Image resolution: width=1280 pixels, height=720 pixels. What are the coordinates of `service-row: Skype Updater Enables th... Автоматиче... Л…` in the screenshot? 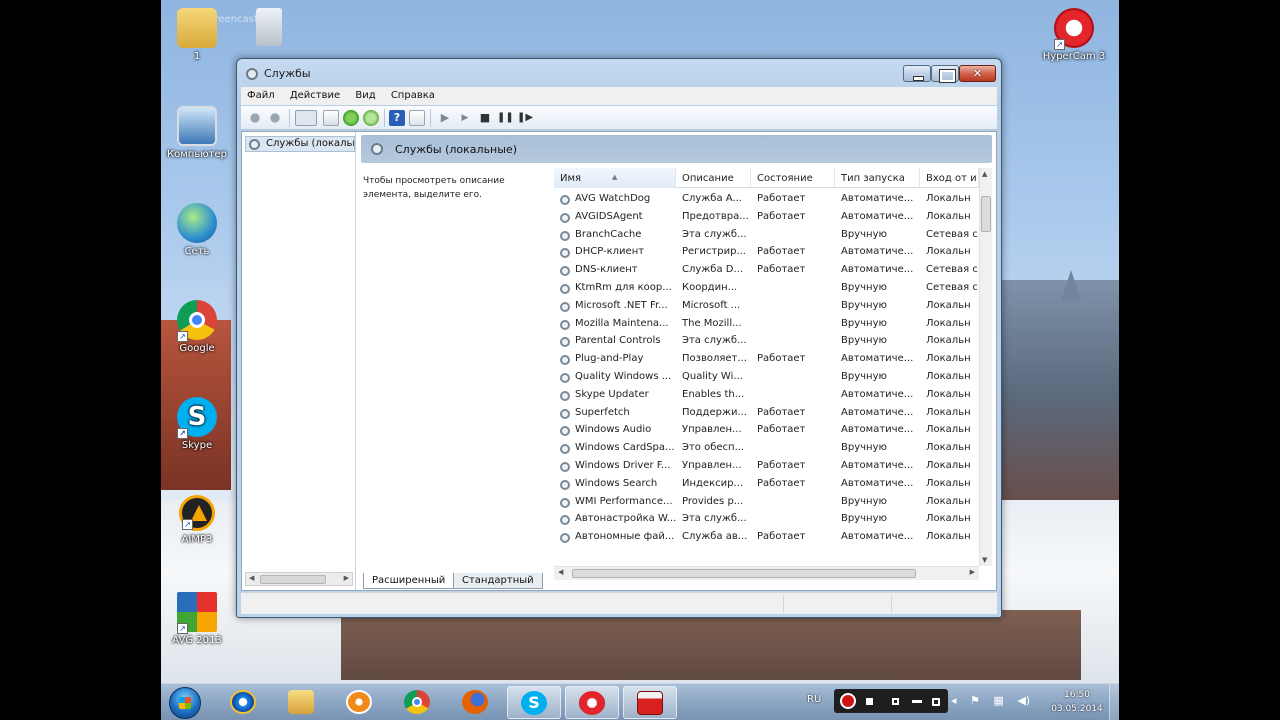 It's located at (766, 395).